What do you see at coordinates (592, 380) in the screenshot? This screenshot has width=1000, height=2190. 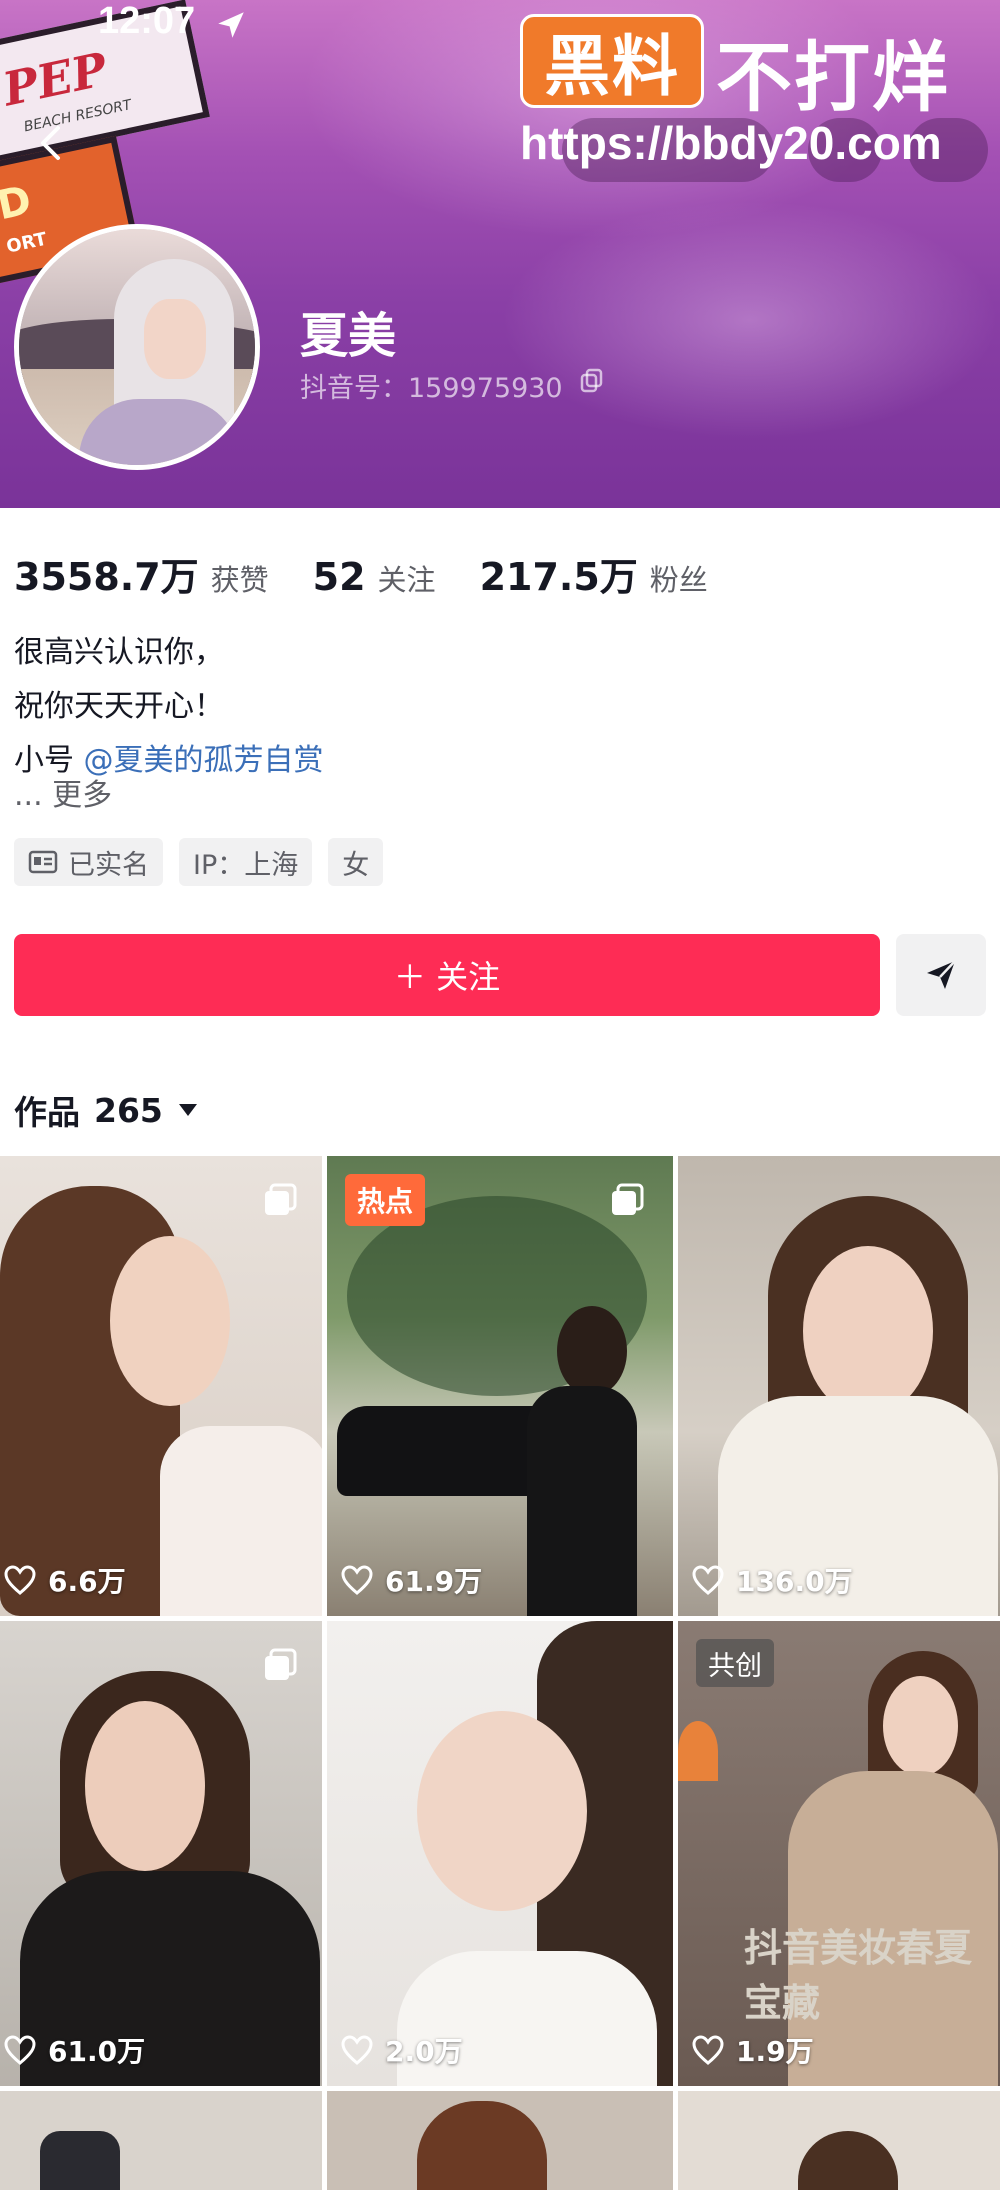 I see `copy-icon` at bounding box center [592, 380].